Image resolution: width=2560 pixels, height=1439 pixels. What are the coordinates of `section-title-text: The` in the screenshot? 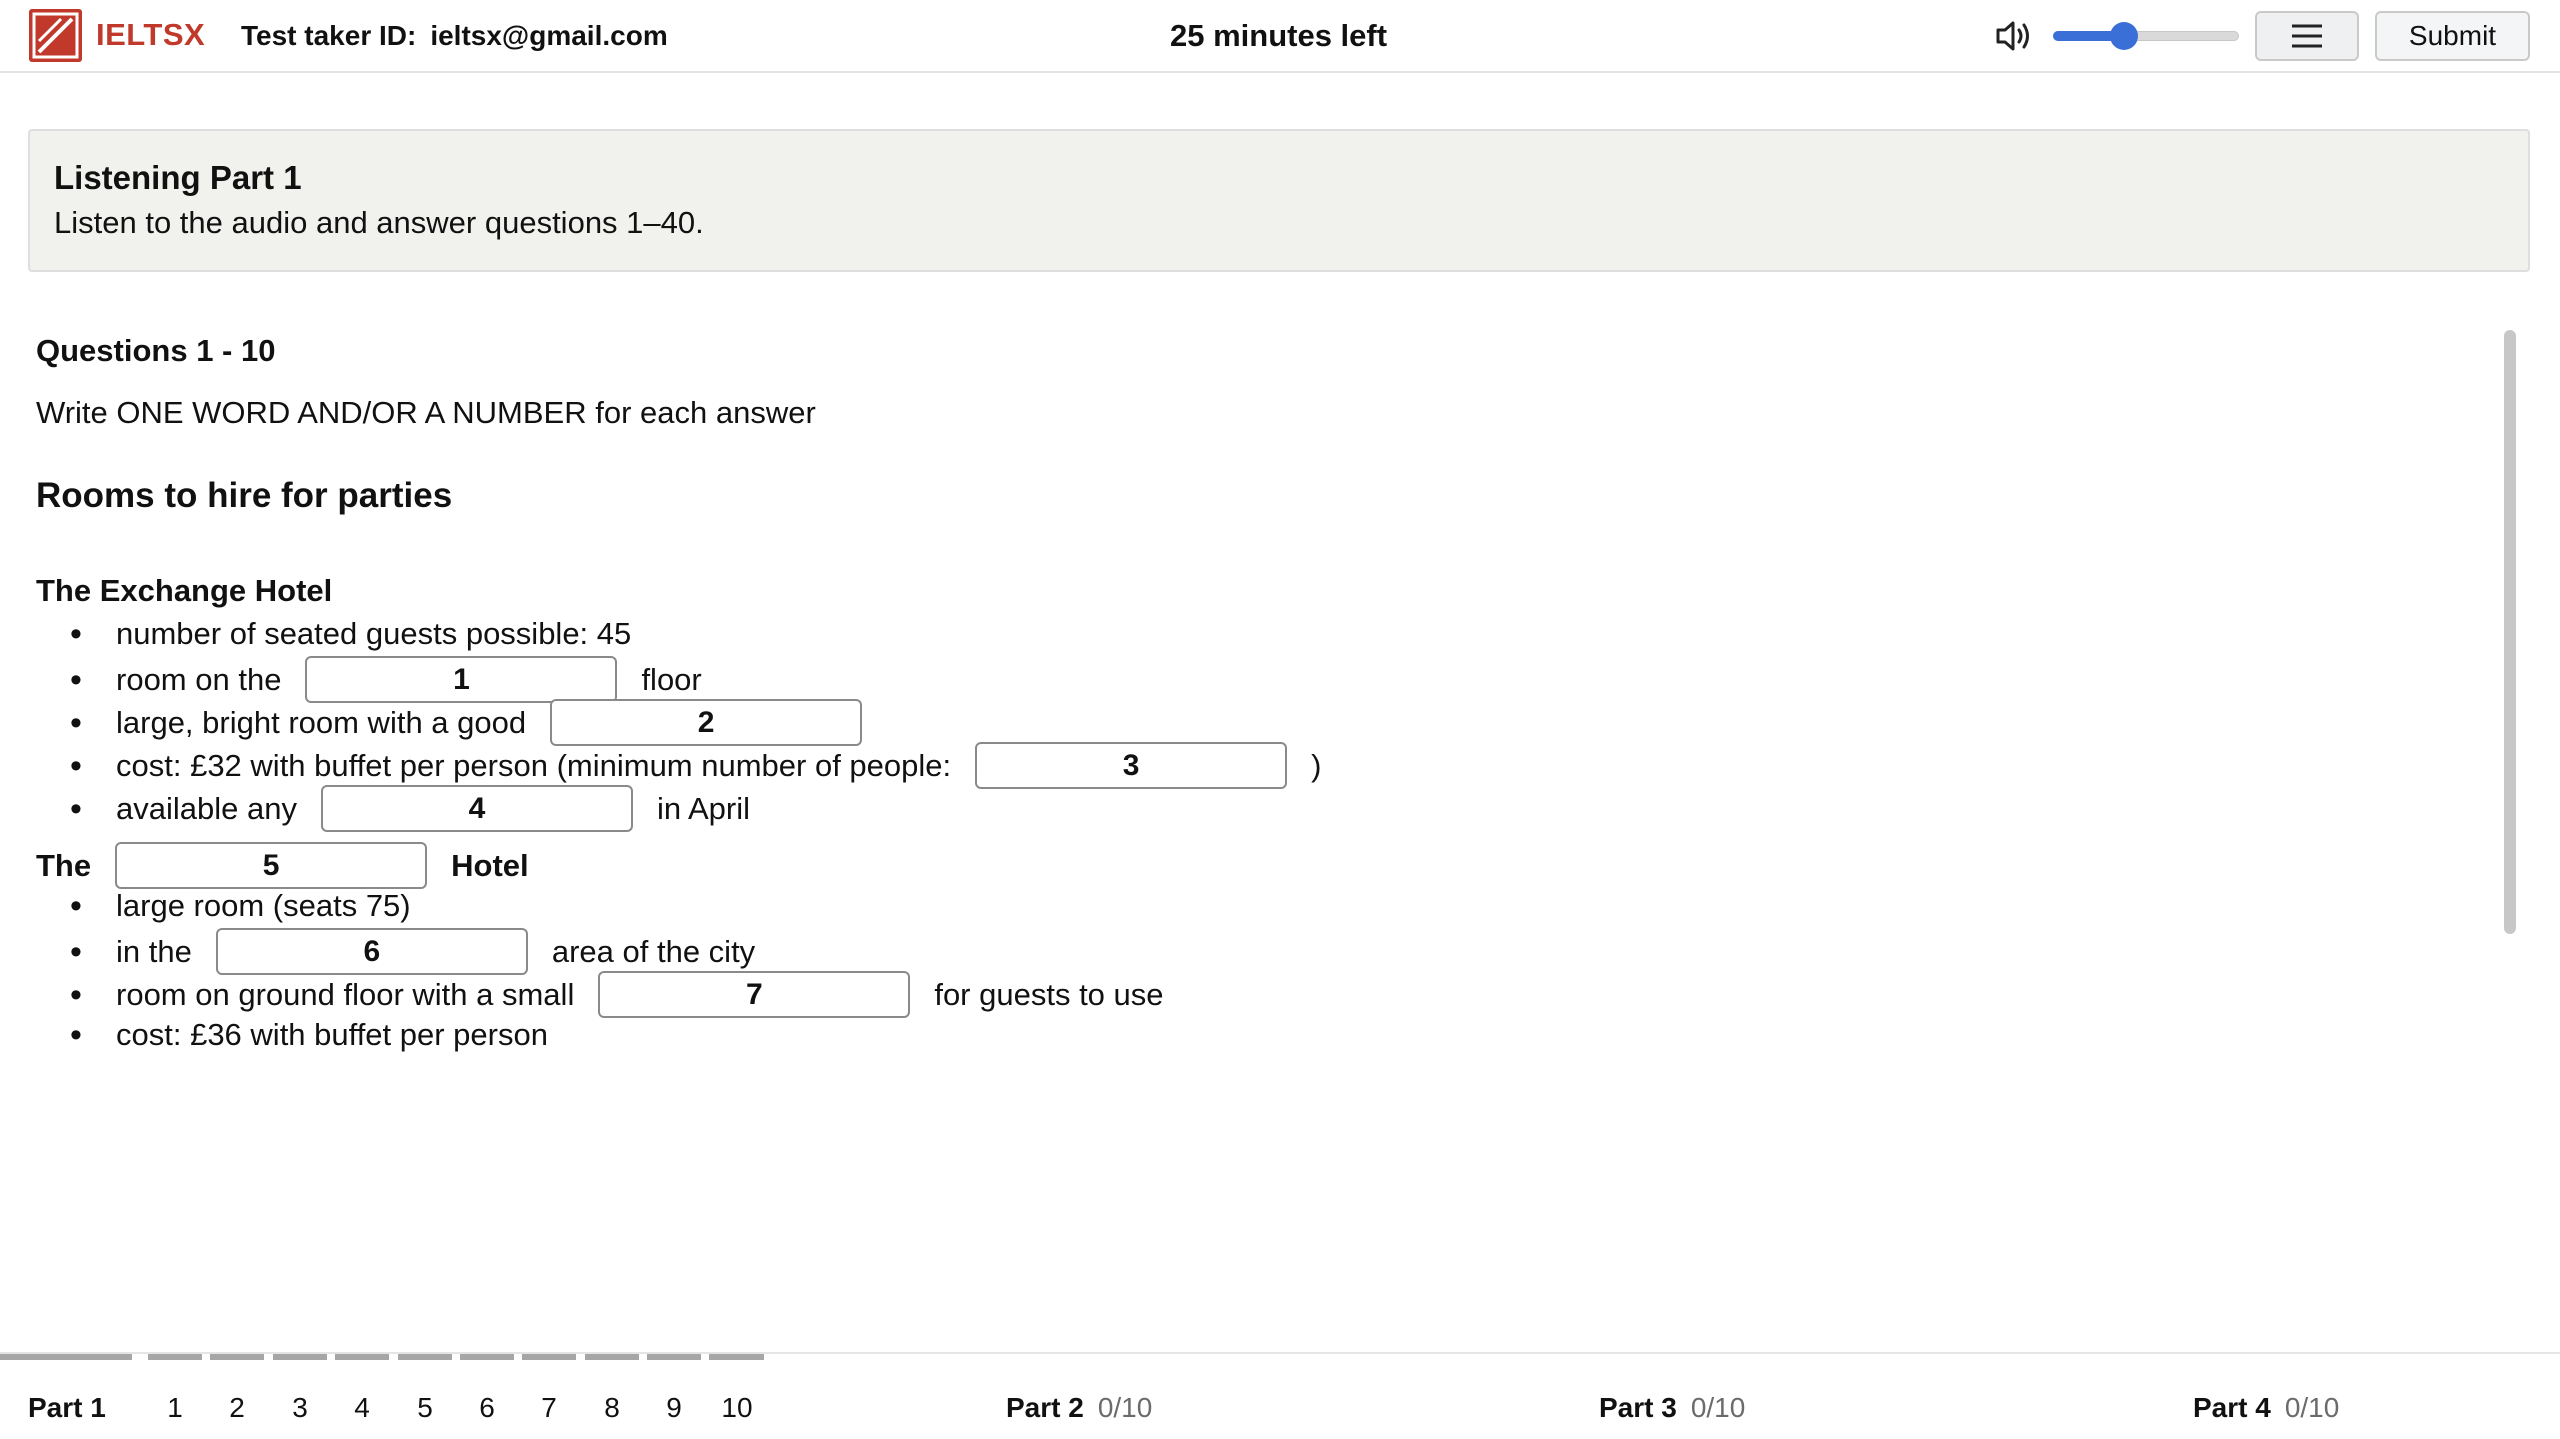 It's located at (64, 865).